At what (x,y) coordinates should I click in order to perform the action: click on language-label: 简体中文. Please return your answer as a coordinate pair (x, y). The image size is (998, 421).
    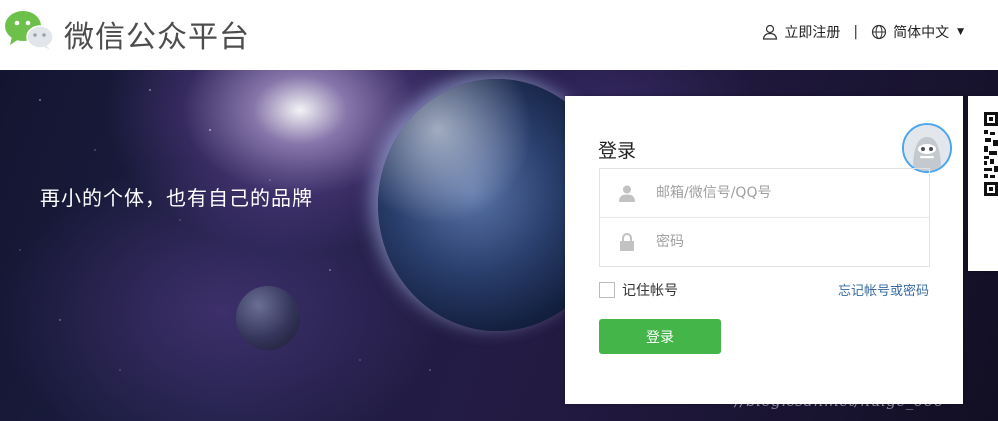
    Looking at the image, I should click on (921, 33).